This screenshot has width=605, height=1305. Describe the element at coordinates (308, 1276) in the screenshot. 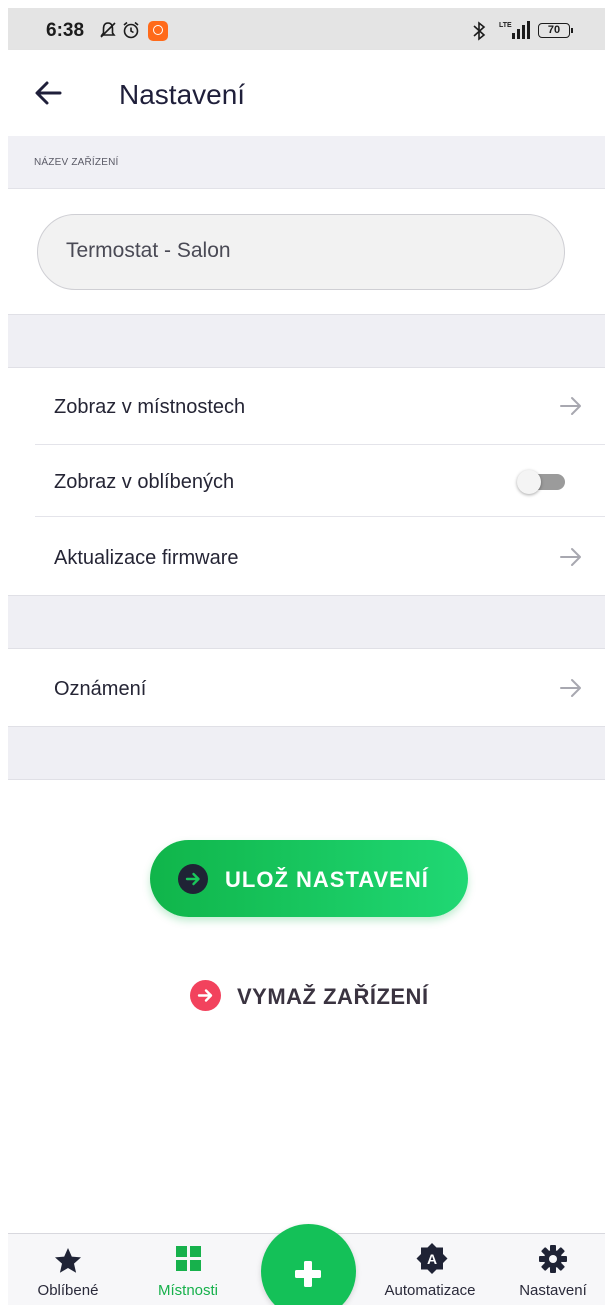

I see `plus-icon` at that location.